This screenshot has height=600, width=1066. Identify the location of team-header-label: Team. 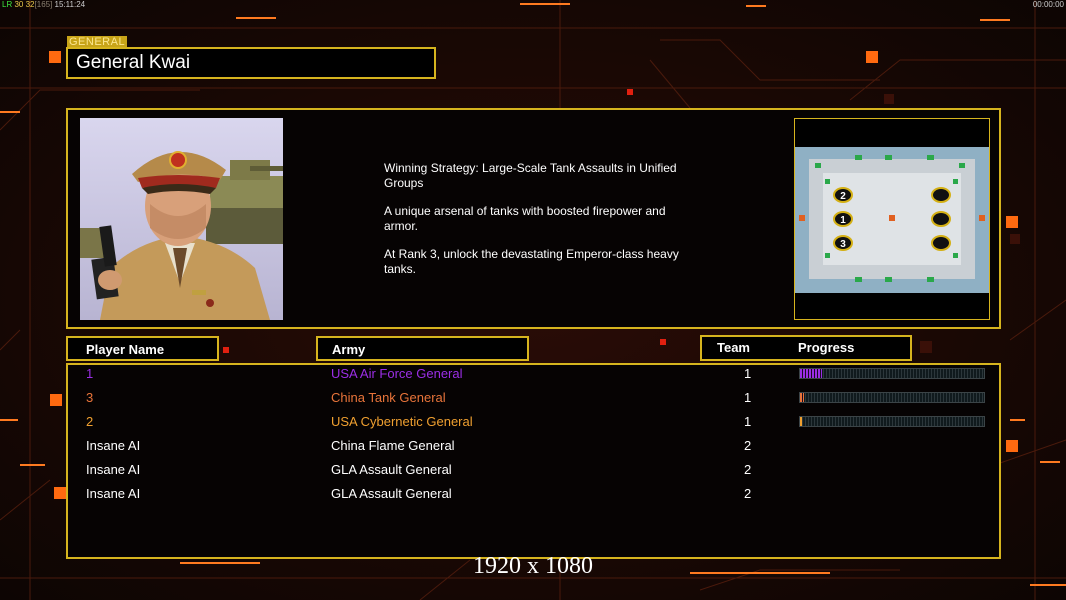
(733, 347).